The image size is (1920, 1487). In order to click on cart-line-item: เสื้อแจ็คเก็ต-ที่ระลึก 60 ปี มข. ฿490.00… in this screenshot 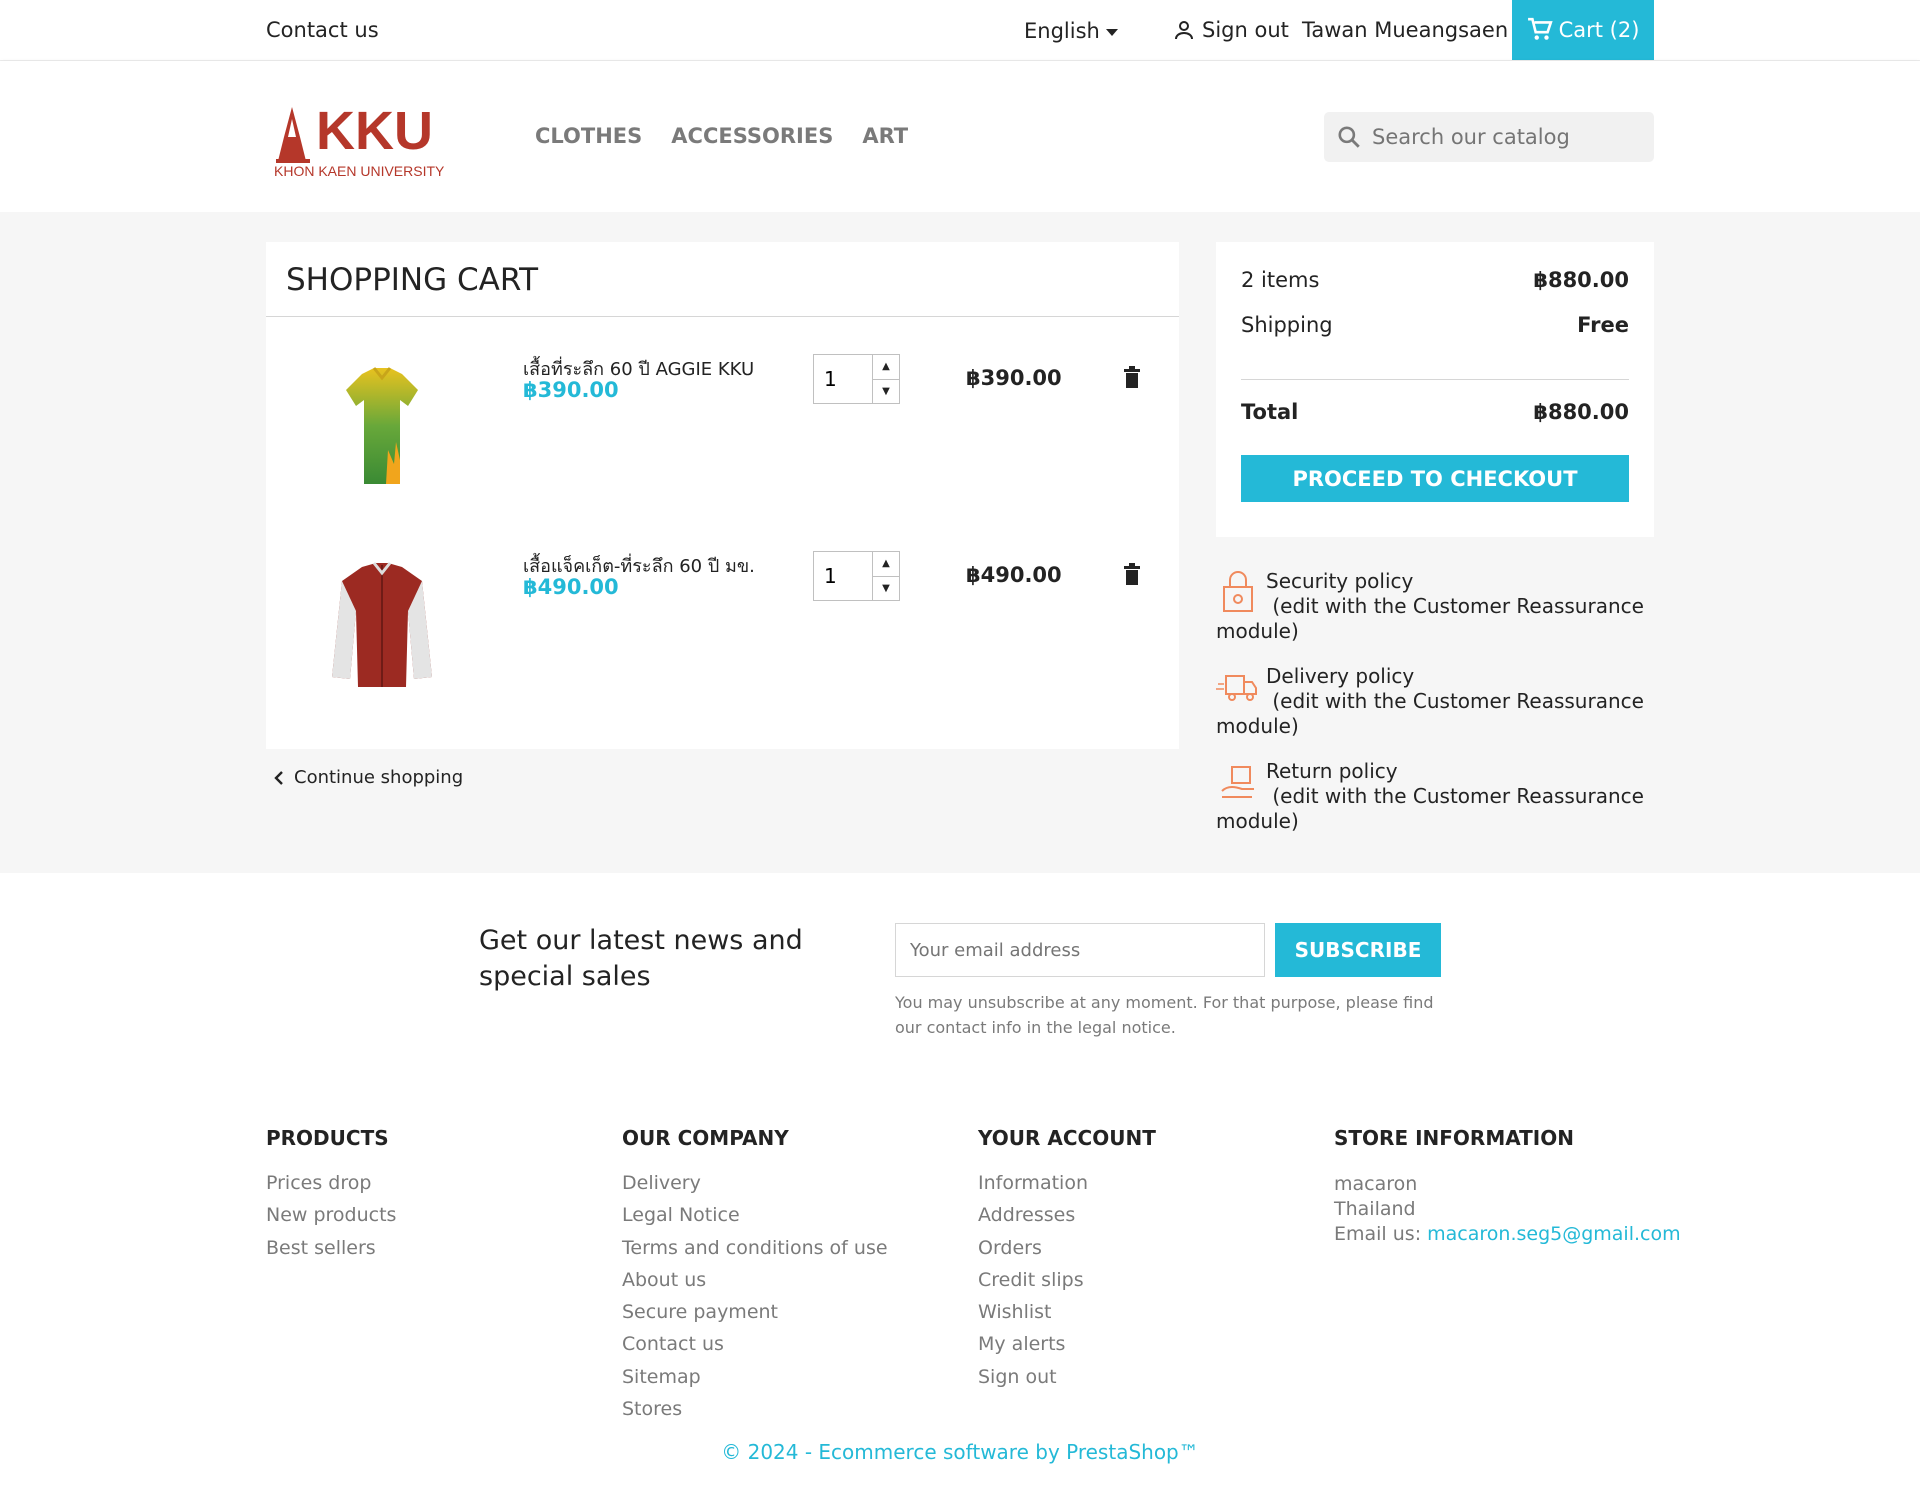, I will do `click(722, 641)`.